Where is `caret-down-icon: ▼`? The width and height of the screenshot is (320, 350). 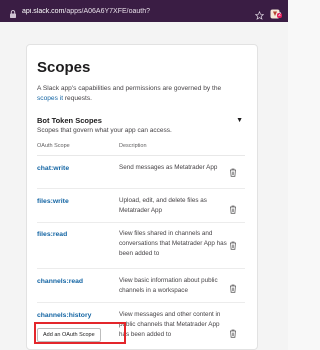
caret-down-icon: ▼ is located at coordinates (239, 120).